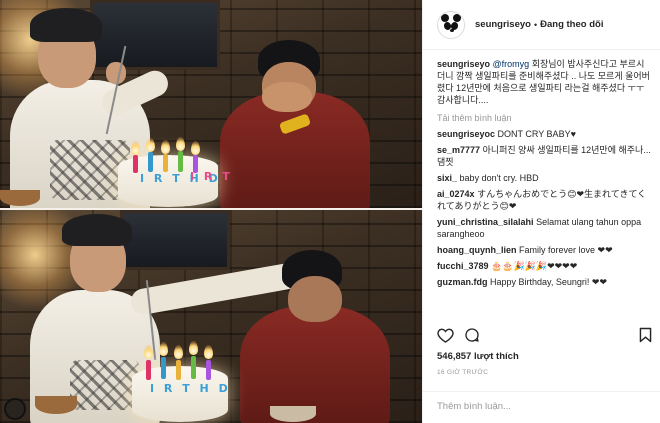 The width and height of the screenshot is (660, 423). I want to click on comment-text: 🎂🎂🎉🎉🎉❤❤❤❤, so click(534, 266).